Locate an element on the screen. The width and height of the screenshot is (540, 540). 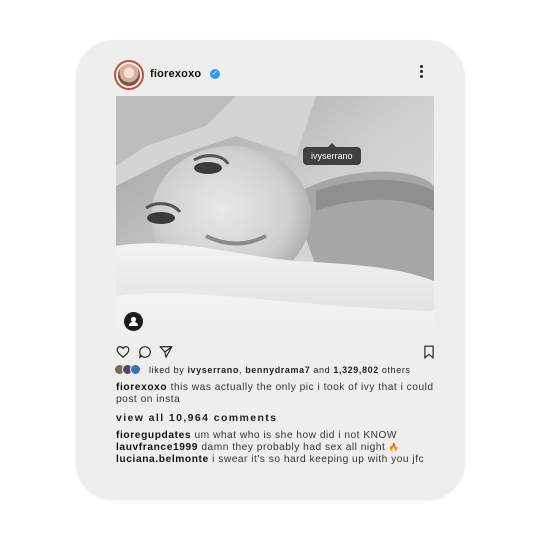
comment-username: fioregupdates is located at coordinates (153, 435).